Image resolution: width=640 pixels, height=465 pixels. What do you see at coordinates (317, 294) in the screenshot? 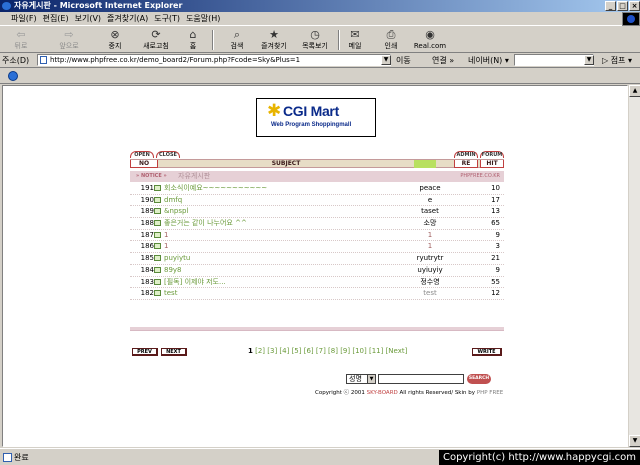
I see `table-row: 182 test test 12` at bounding box center [317, 294].